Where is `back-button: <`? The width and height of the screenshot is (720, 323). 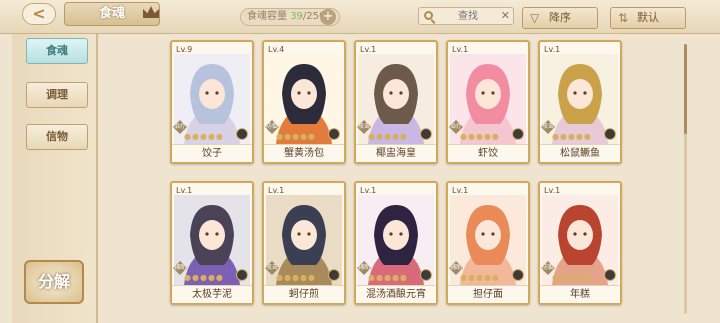 back-button: < is located at coordinates (39, 14).